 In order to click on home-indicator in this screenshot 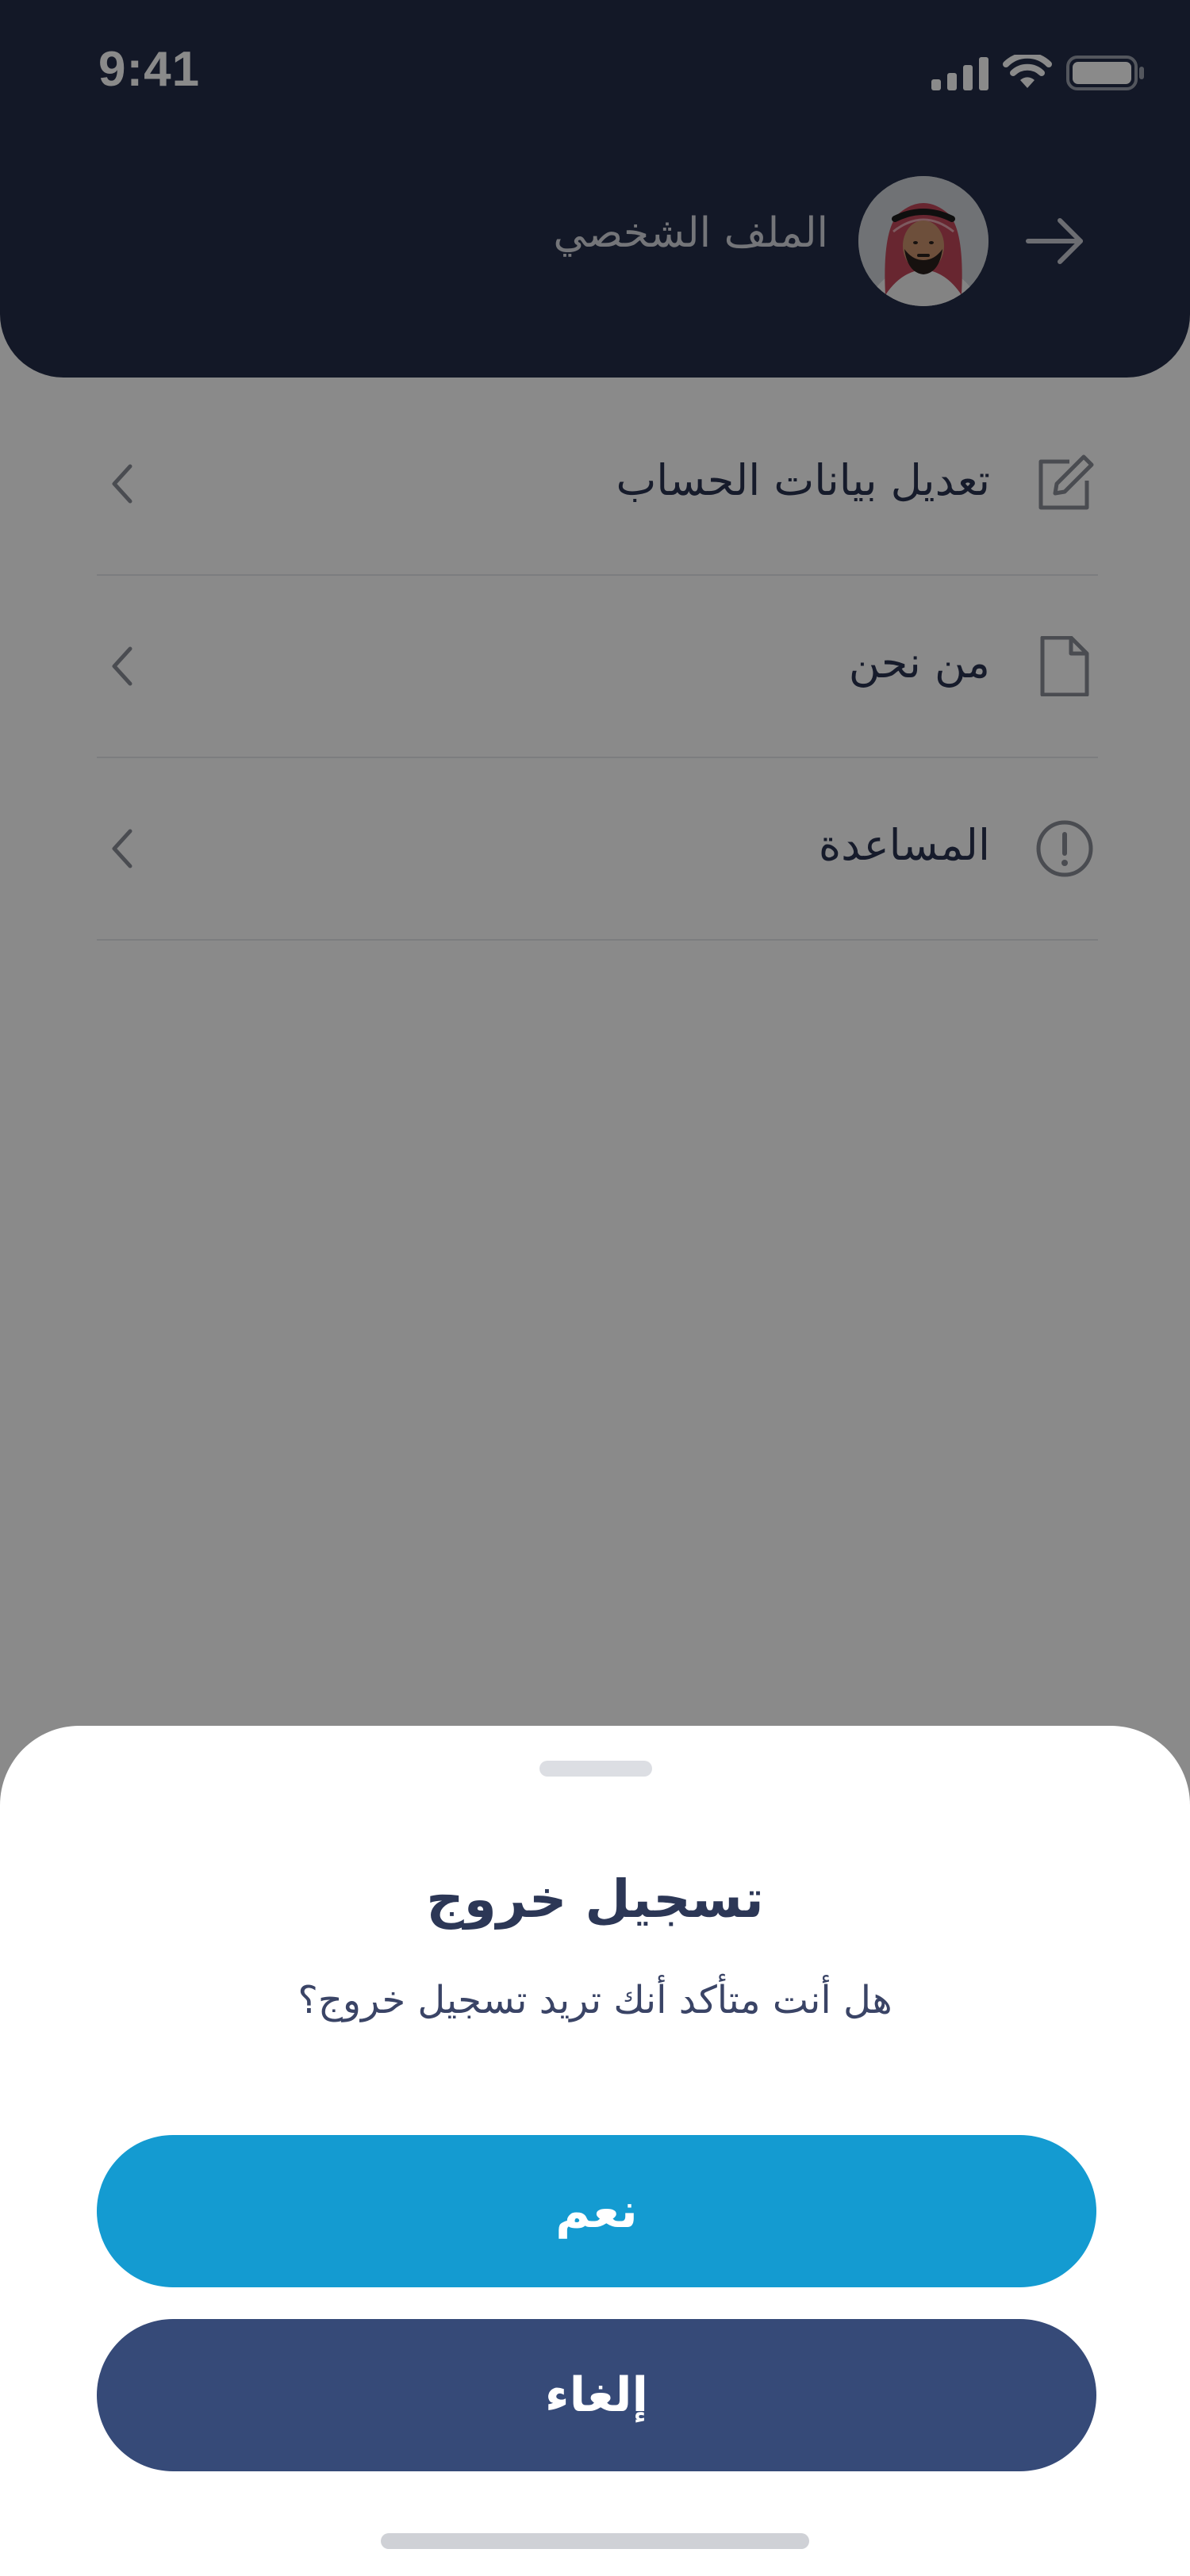, I will do `click(595, 2541)`.